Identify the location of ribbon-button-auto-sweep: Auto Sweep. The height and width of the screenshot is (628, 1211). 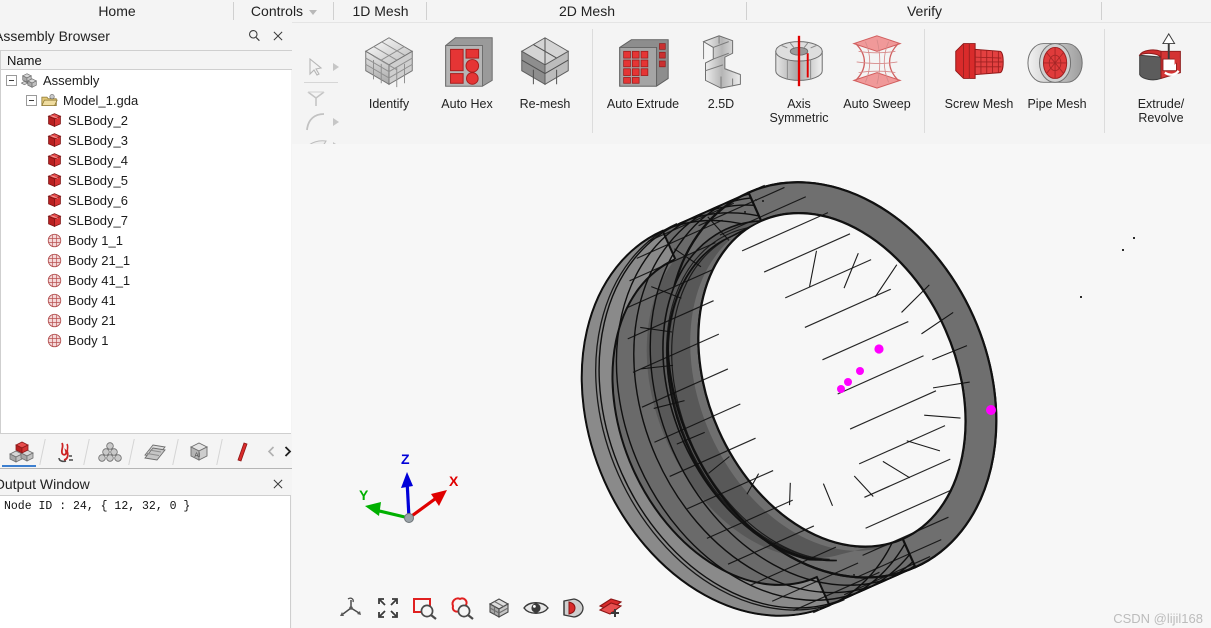
(877, 67).